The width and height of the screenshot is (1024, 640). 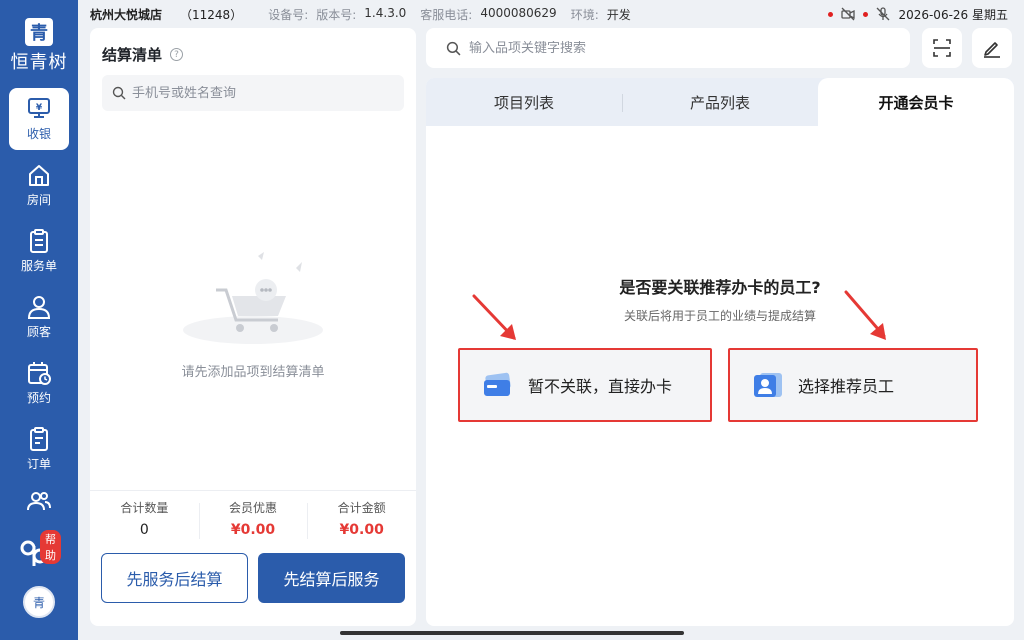 I want to click on sidebar-item-service-order: 服务单, so click(x=39, y=251).